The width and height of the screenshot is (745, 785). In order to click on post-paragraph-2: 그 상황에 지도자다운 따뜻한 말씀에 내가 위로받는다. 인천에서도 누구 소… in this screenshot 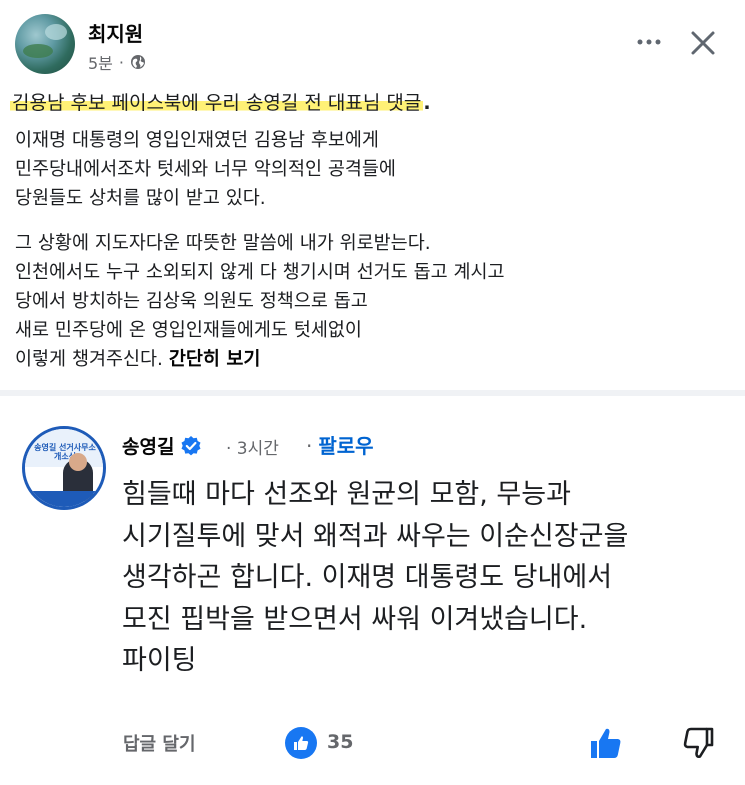, I will do `click(260, 301)`.